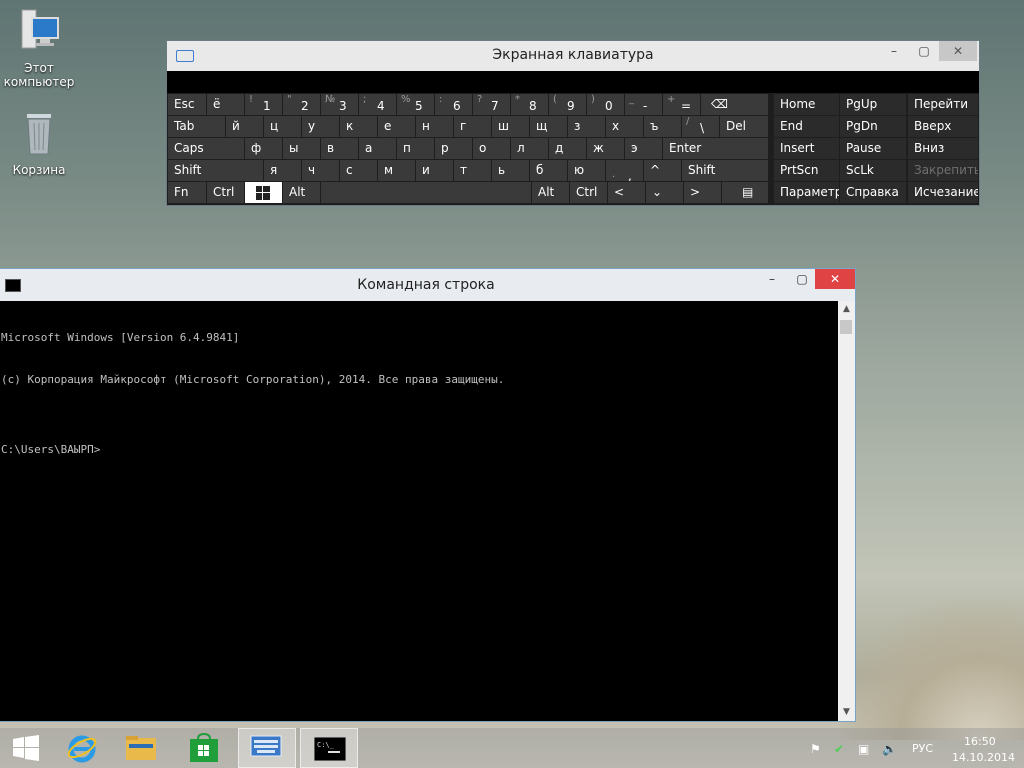 The height and width of the screenshot is (768, 1024). What do you see at coordinates (196, 126) in the screenshot?
I see `key-tab: Tab` at bounding box center [196, 126].